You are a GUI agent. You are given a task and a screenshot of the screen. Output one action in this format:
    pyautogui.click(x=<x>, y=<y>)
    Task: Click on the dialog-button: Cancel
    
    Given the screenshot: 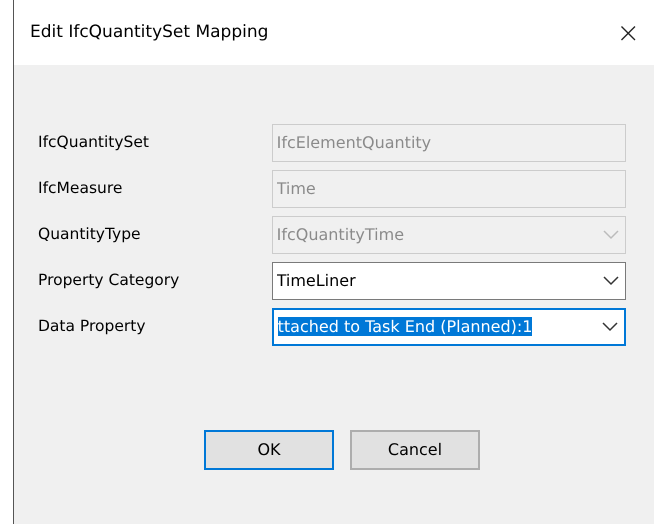 What is the action you would take?
    pyautogui.click(x=415, y=450)
    